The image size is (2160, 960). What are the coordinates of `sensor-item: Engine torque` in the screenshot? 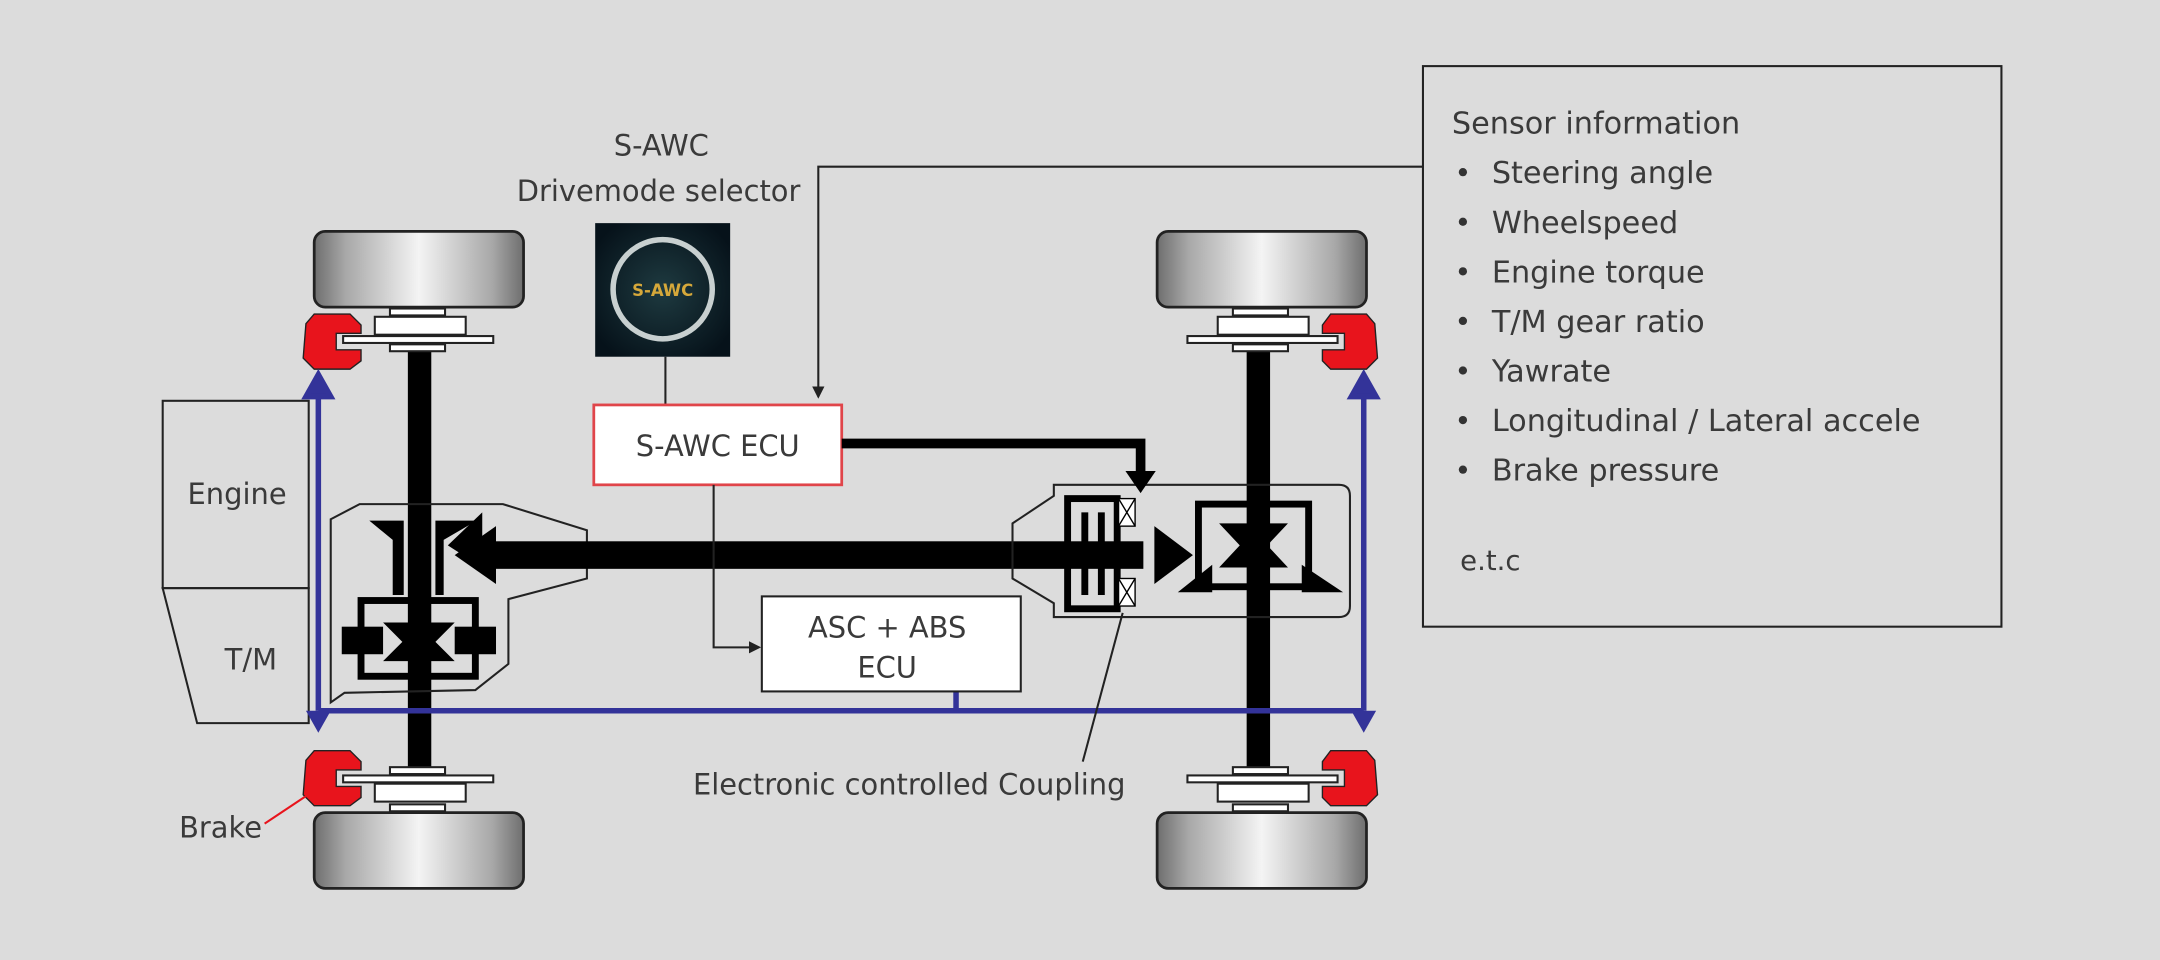 It's located at (1598, 272).